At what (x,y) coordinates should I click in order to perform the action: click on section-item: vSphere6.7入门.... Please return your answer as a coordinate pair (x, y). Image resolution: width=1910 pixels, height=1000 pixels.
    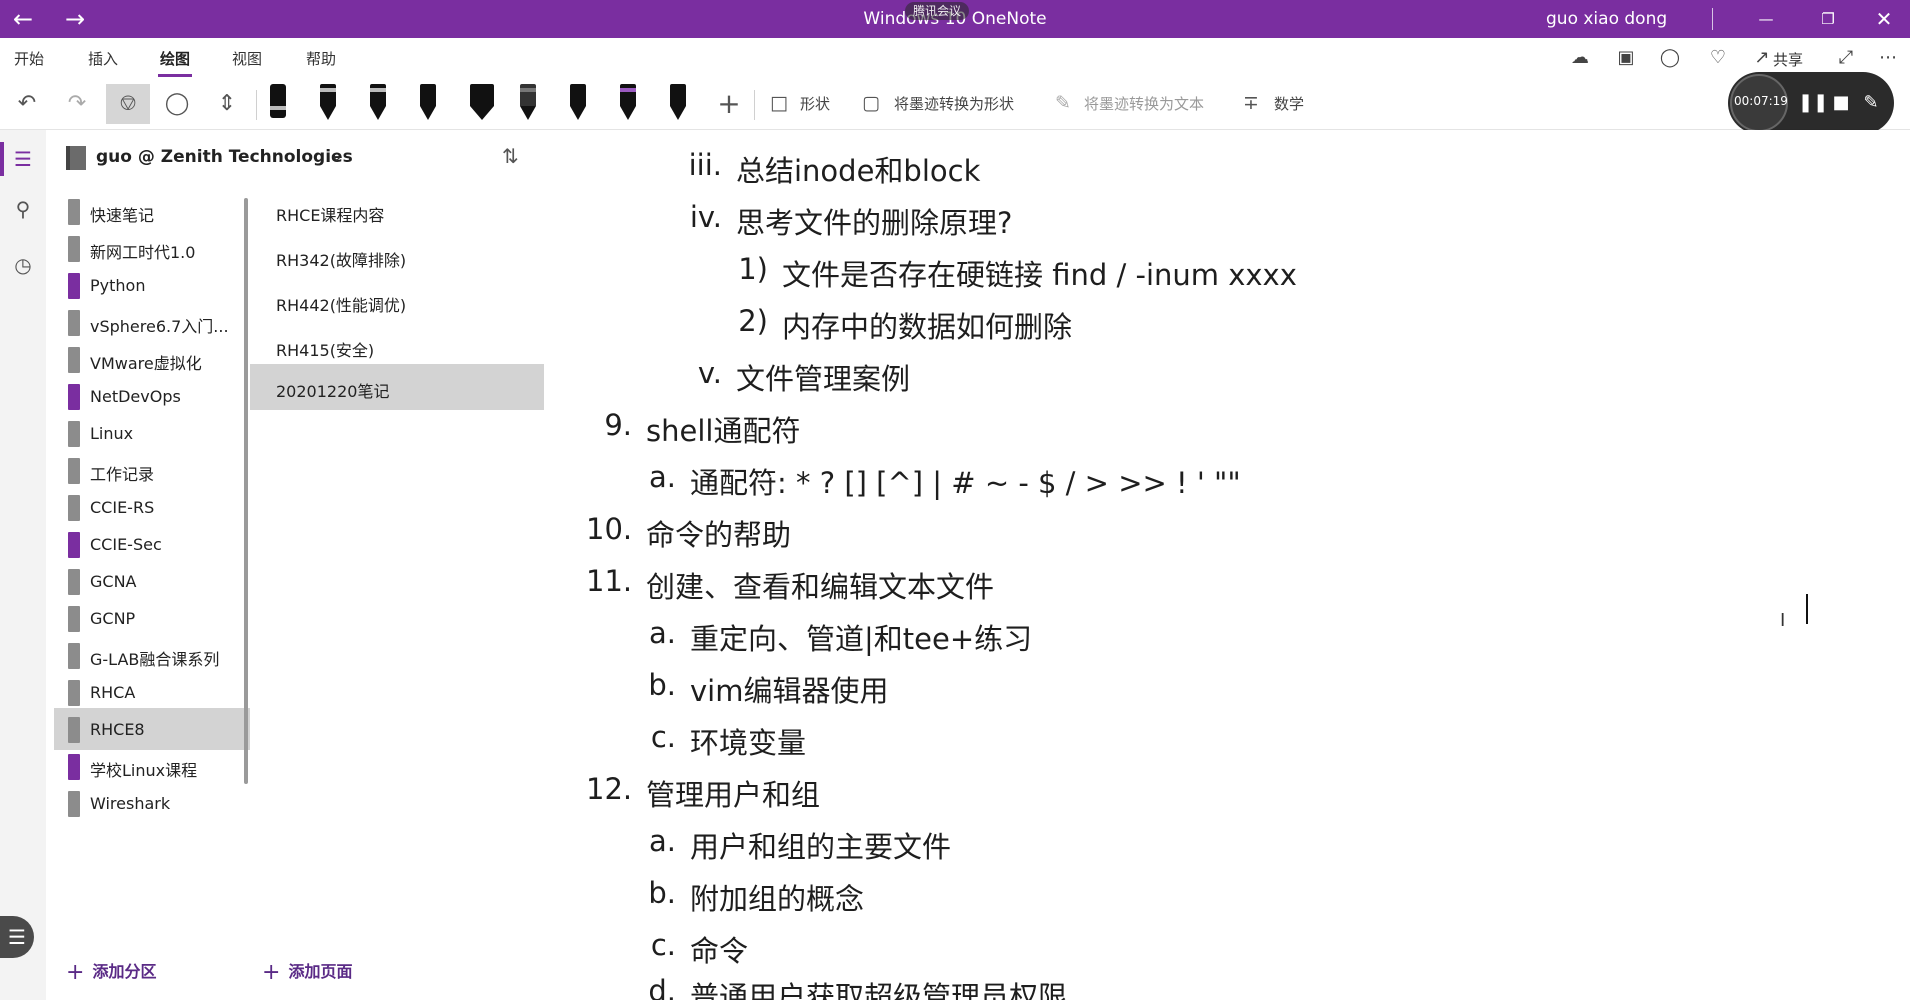
    Looking at the image, I should click on (152, 322).